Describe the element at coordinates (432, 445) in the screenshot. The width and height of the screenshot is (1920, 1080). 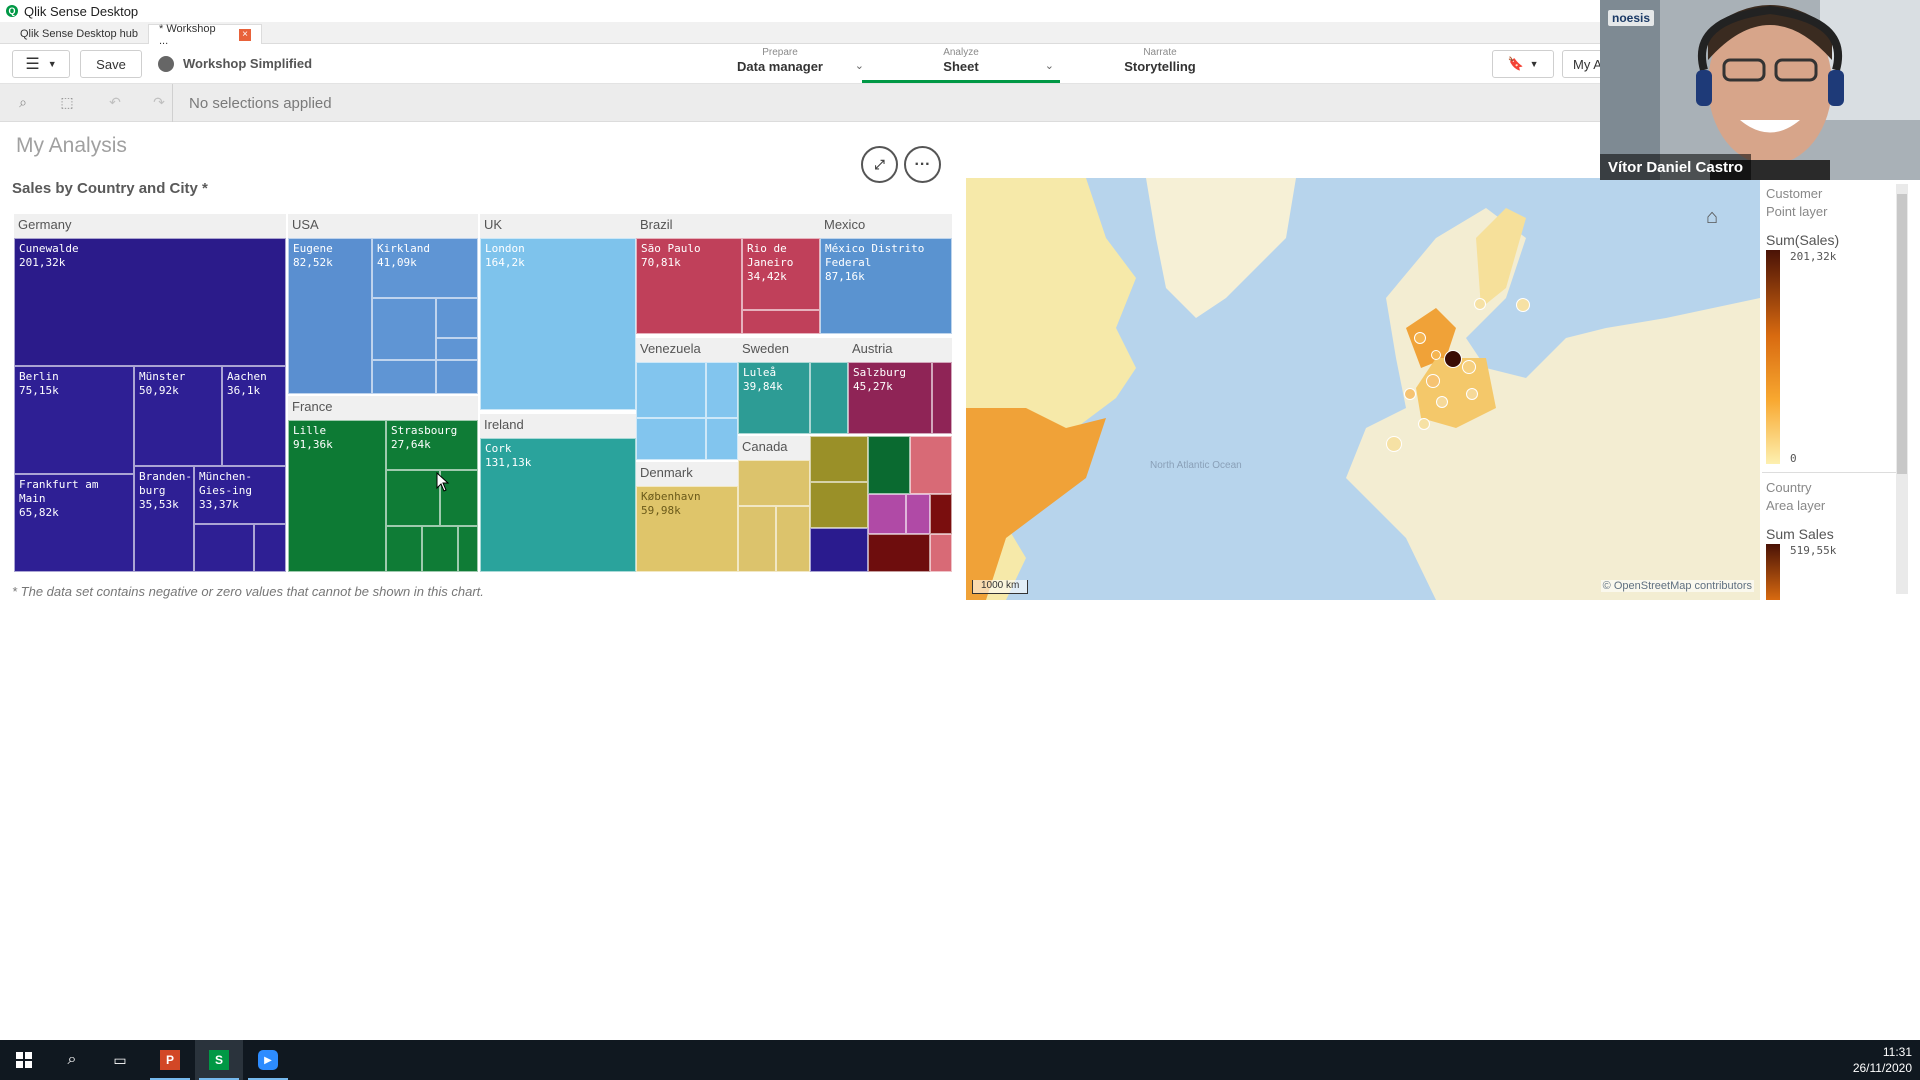
I see `treemap-cell-strasbourg: Strasbourg 27,64k` at that location.